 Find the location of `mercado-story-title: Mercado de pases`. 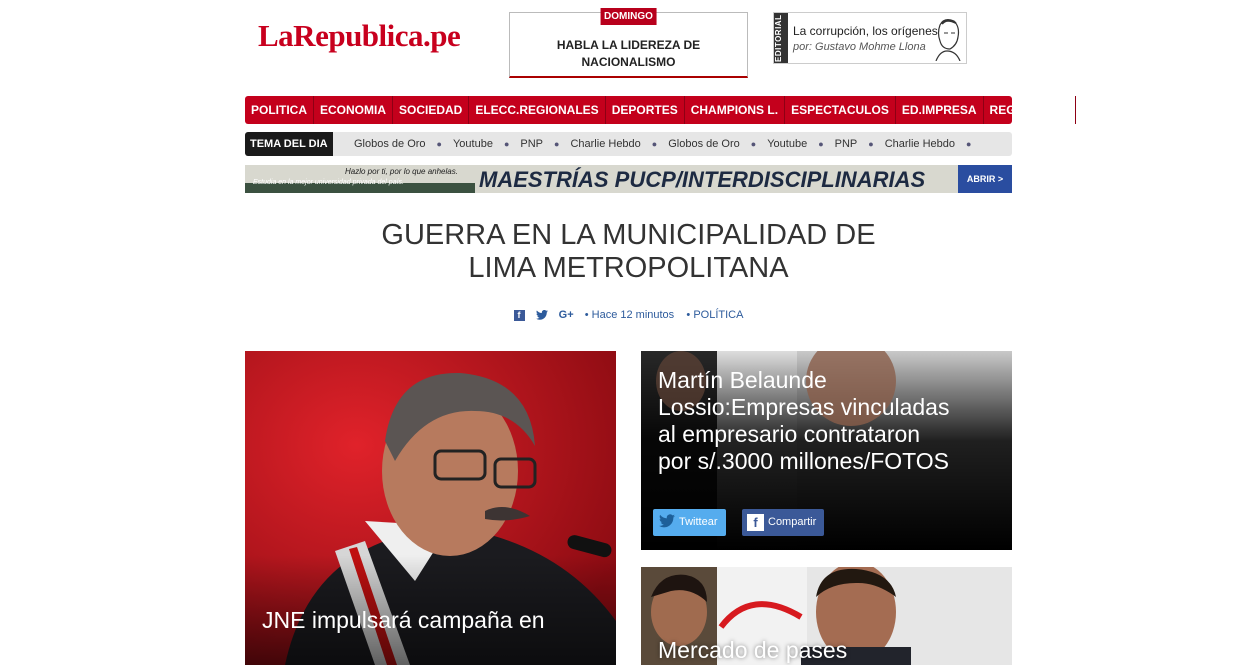

mercado-story-title: Mercado de pases is located at coordinates (752, 650).